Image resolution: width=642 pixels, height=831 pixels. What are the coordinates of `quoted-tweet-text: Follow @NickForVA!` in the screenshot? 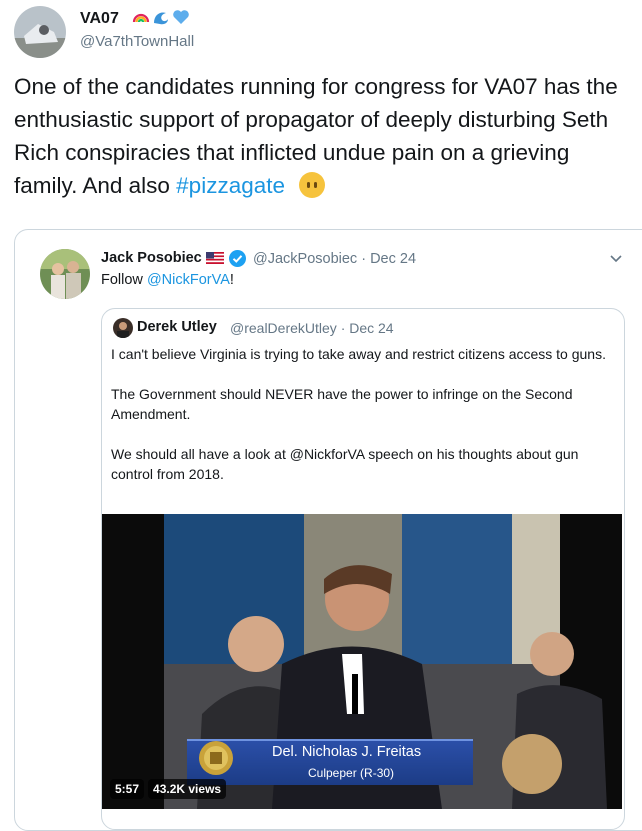 It's located at (167, 280).